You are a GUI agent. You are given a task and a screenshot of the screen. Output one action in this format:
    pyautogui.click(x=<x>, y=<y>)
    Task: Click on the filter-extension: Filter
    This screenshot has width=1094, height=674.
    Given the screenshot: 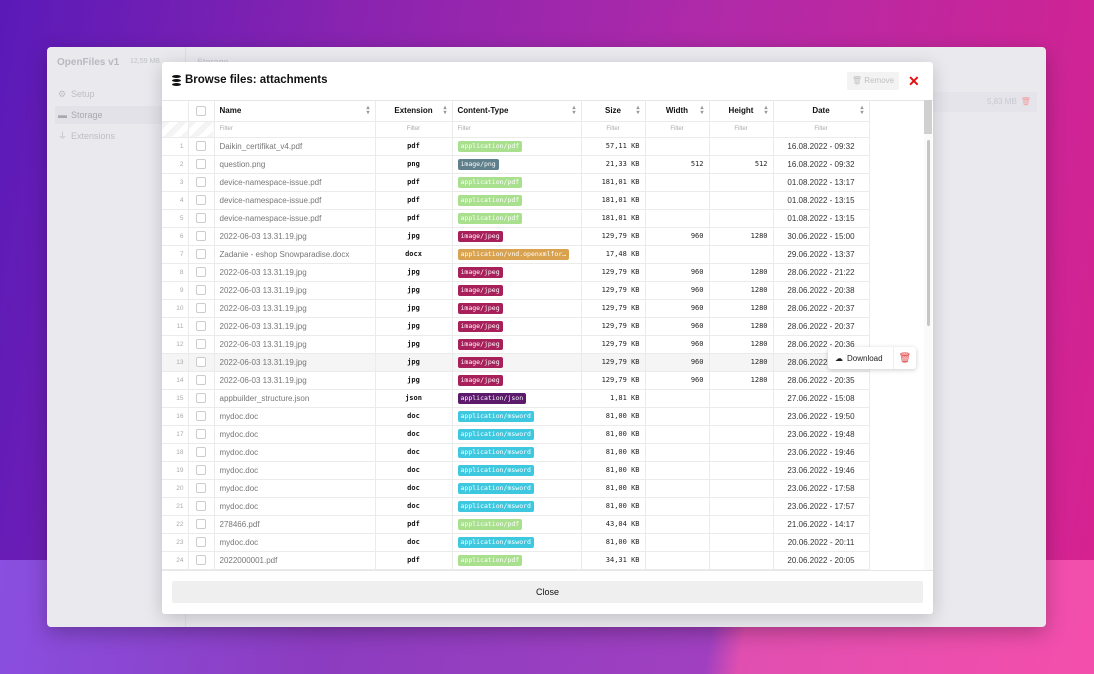 What is the action you would take?
    pyautogui.click(x=414, y=129)
    